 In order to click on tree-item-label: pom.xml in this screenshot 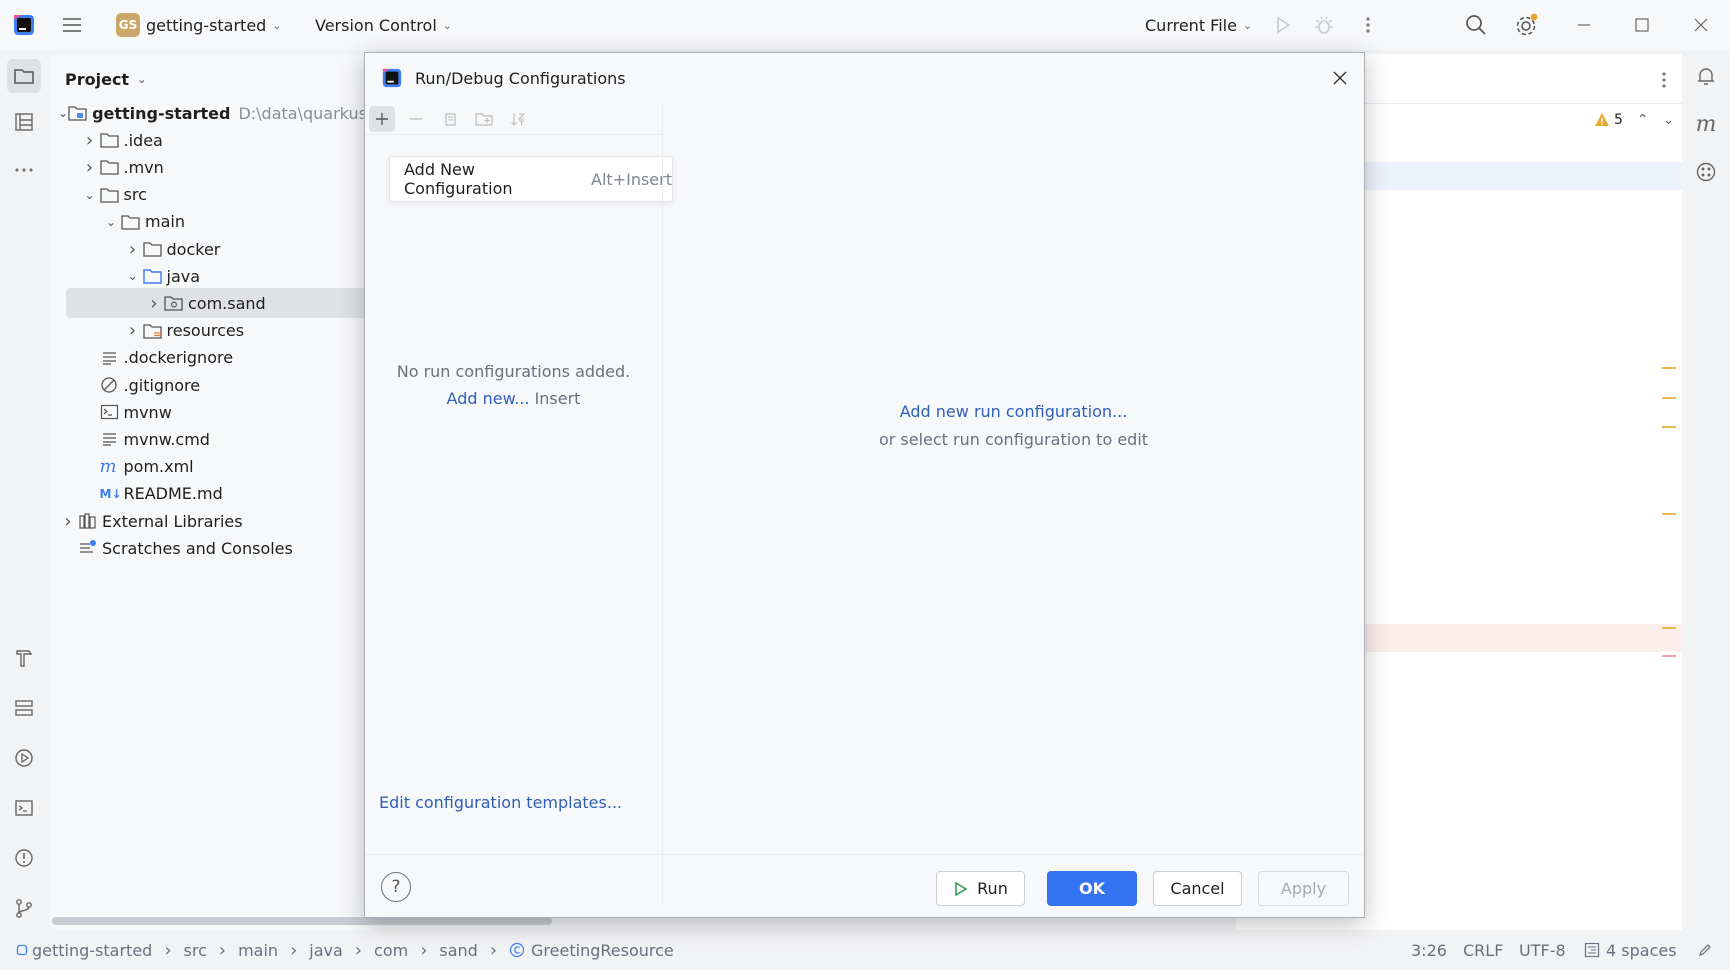, I will do `click(158, 467)`.